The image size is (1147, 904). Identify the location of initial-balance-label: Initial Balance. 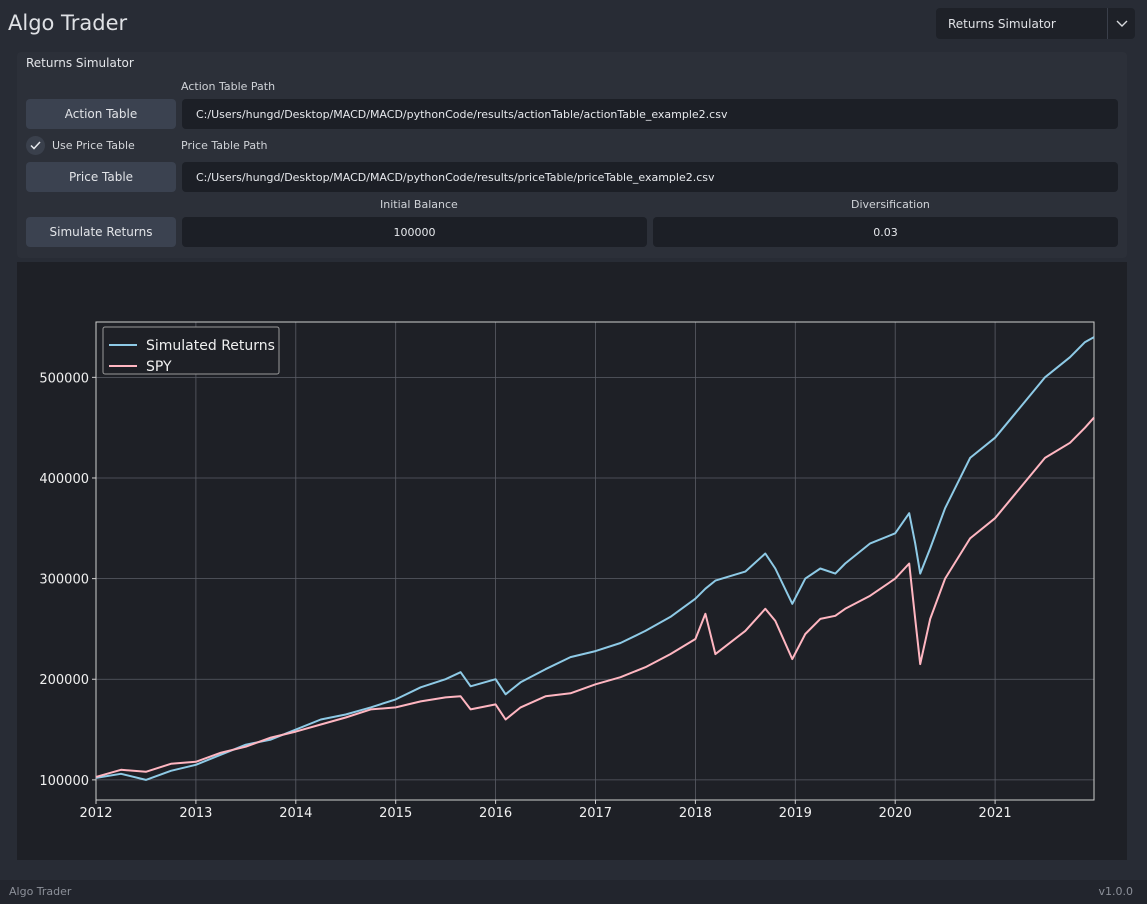
(419, 204).